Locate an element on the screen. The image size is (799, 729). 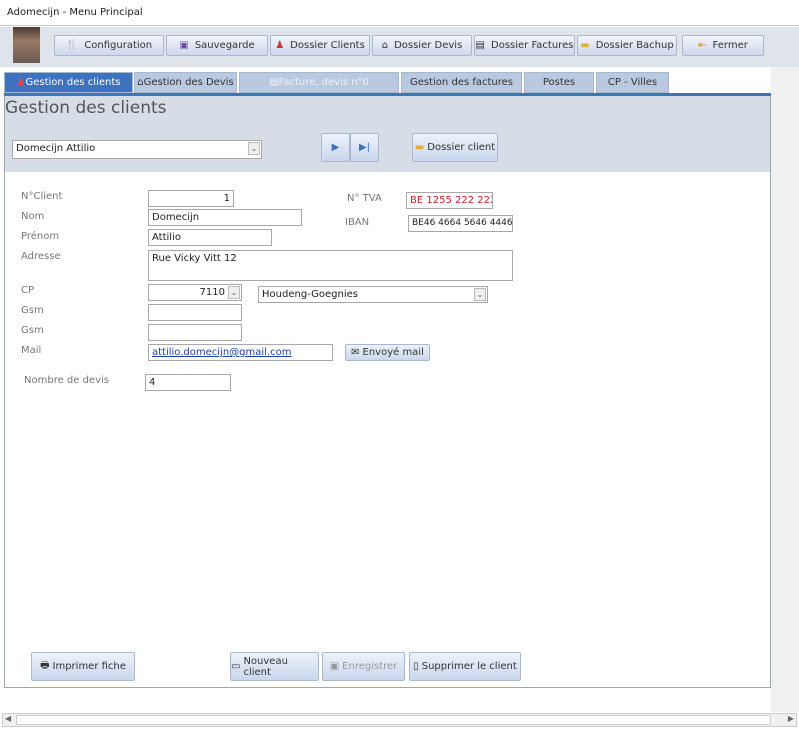
cp-label: CP is located at coordinates (28, 290).